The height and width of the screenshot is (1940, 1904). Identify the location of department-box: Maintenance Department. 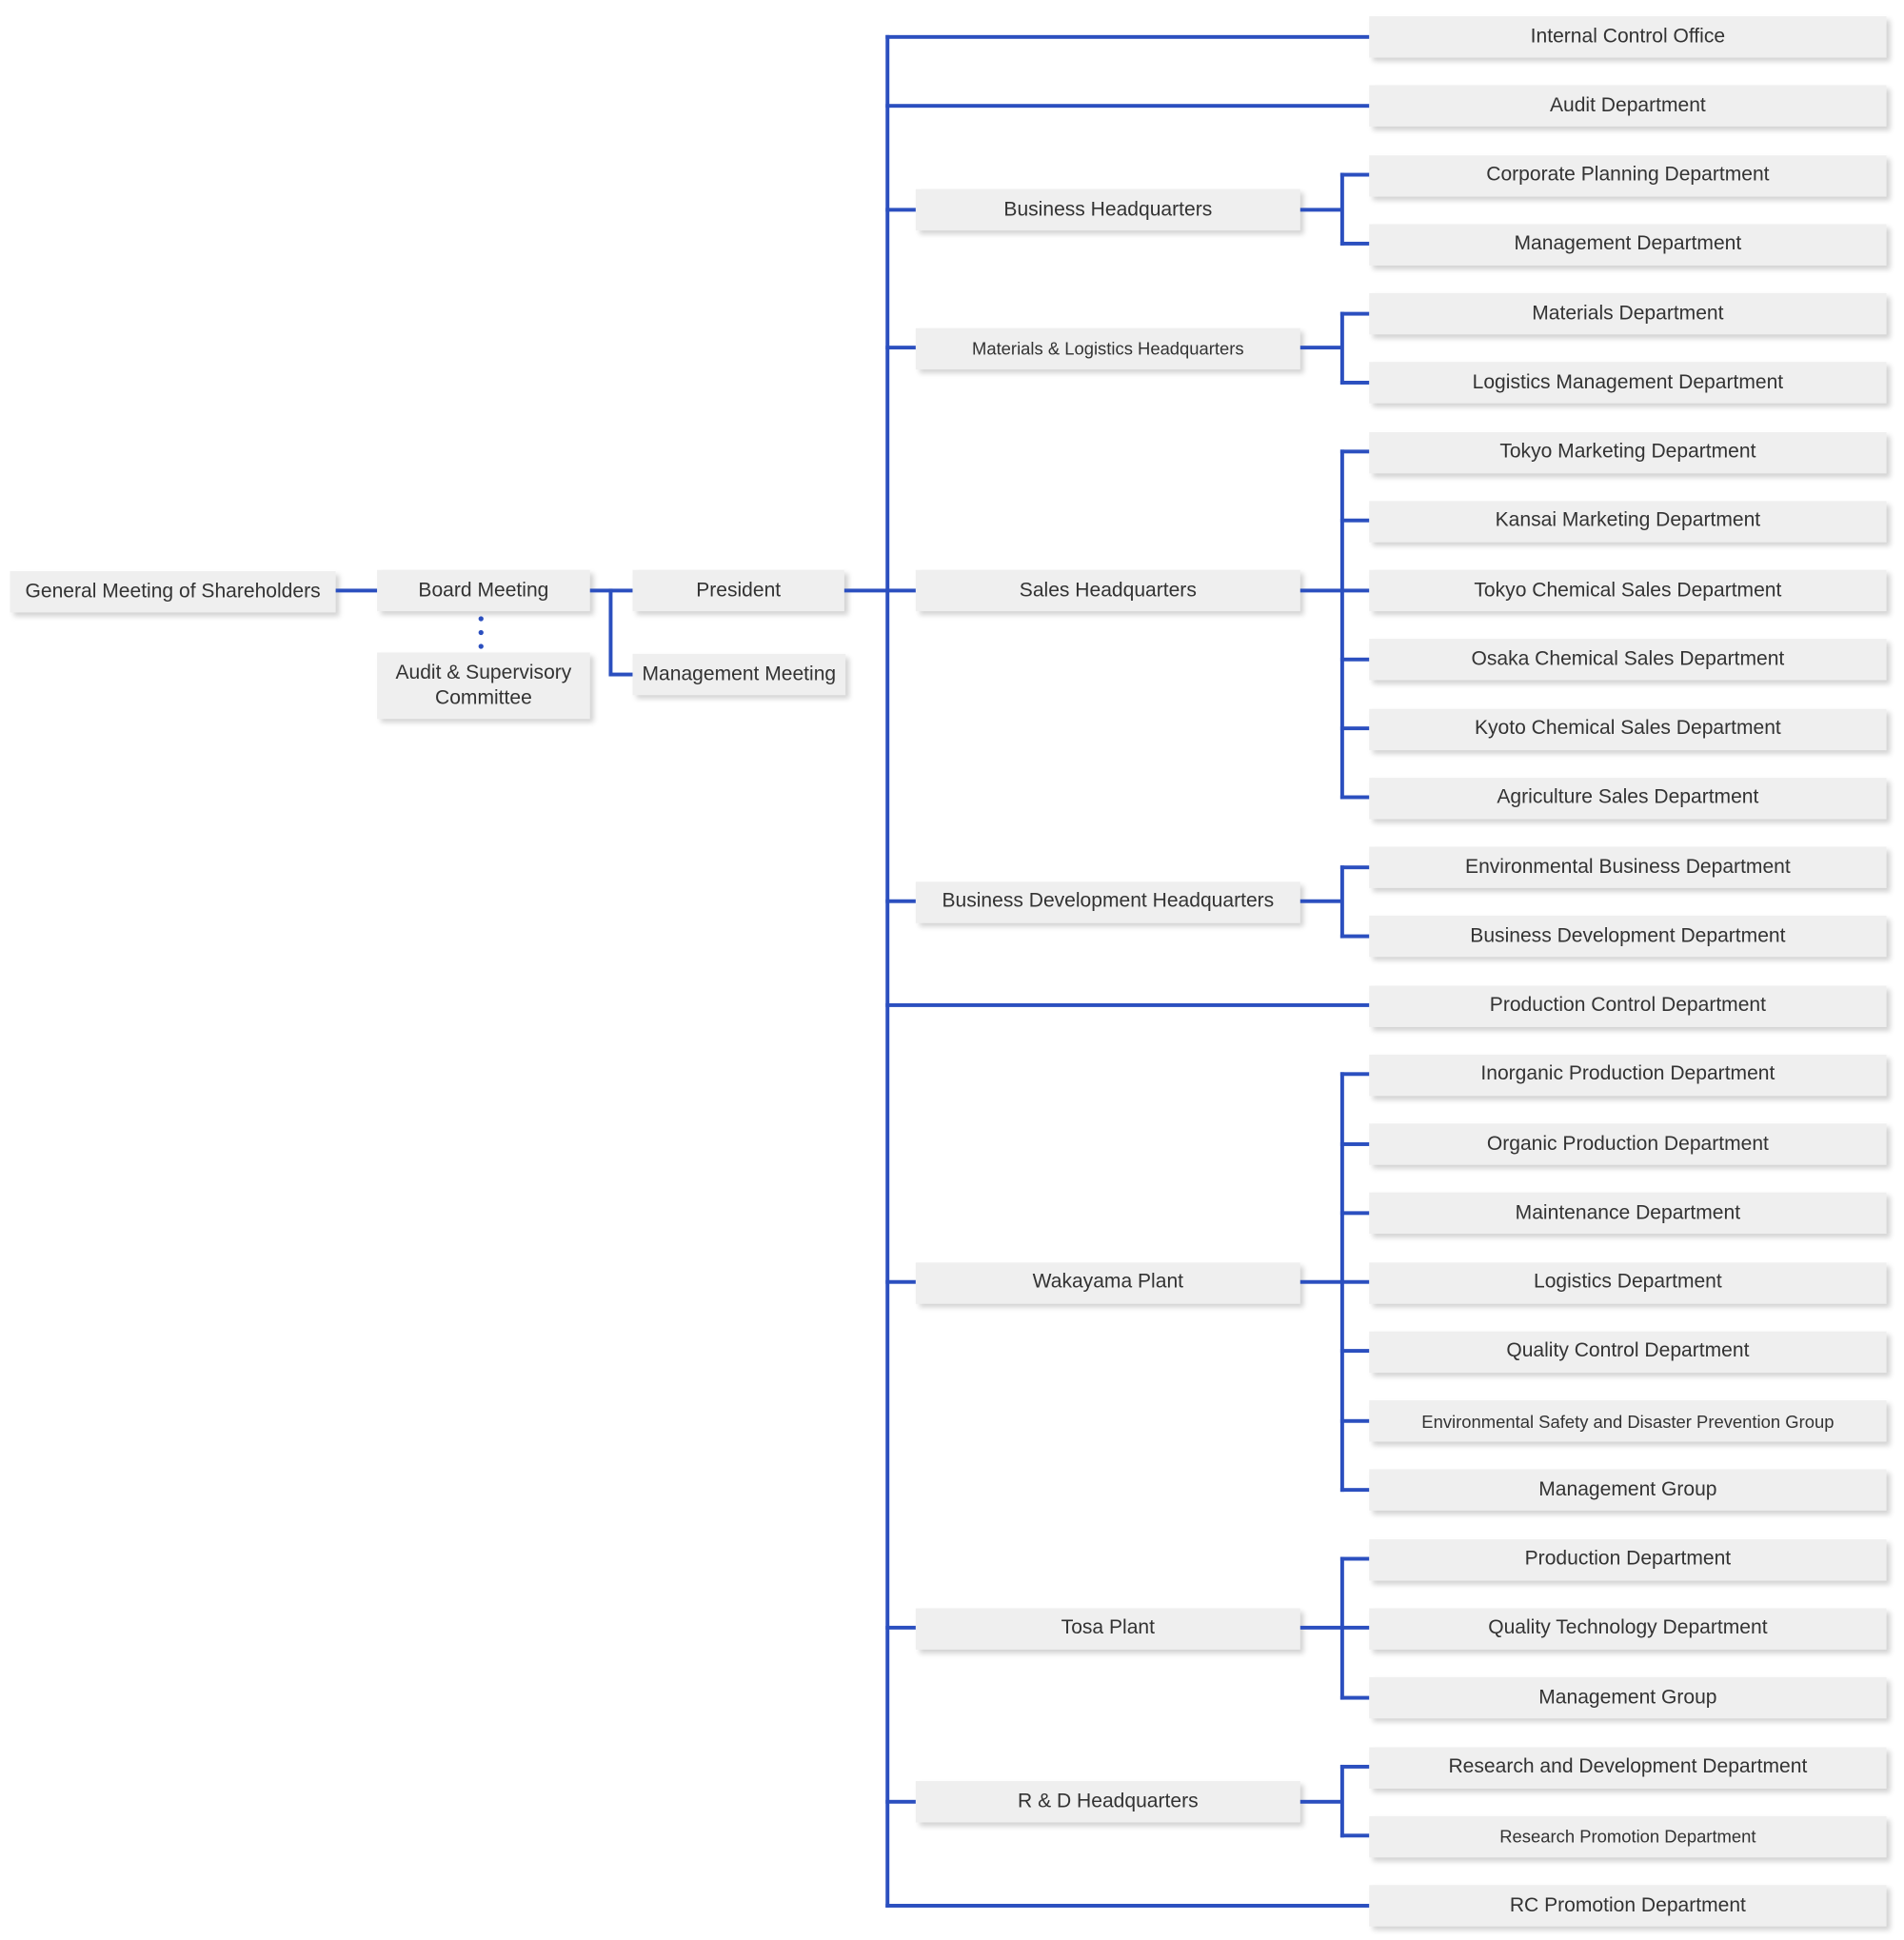
(1628, 1214).